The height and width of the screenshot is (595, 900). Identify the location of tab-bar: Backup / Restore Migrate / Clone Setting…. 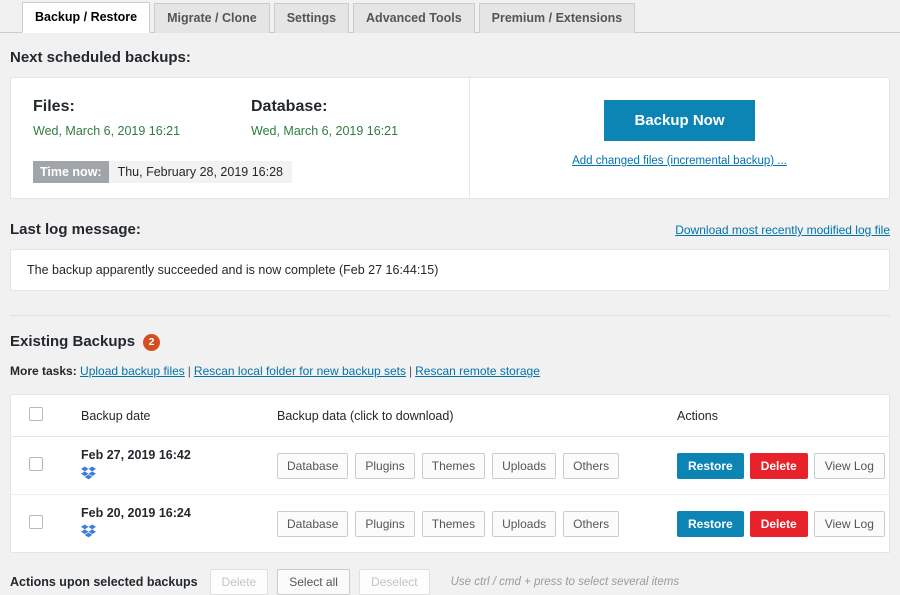
(450, 16).